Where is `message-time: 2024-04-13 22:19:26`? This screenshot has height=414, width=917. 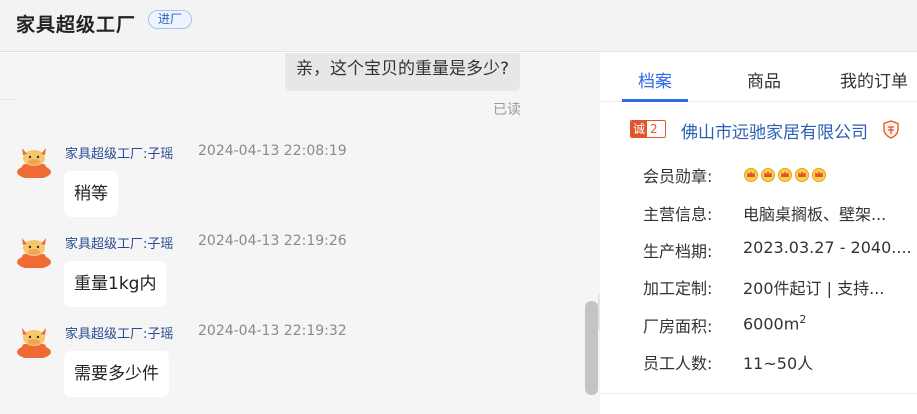
message-time: 2024-04-13 22:19:26 is located at coordinates (272, 241).